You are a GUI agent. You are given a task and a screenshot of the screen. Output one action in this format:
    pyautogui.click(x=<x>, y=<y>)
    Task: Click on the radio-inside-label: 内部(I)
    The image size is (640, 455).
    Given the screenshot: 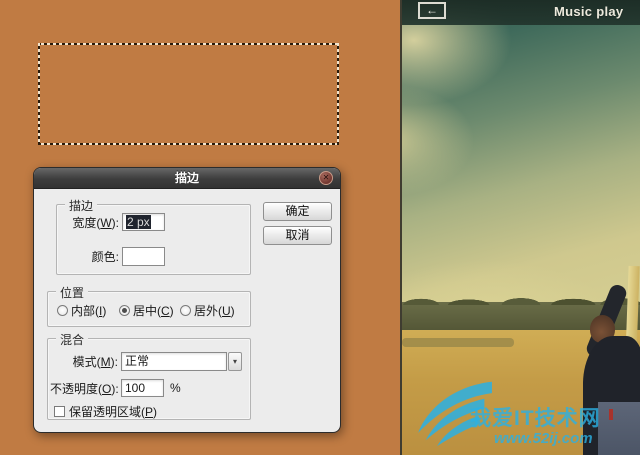 What is the action you would take?
    pyautogui.click(x=89, y=311)
    